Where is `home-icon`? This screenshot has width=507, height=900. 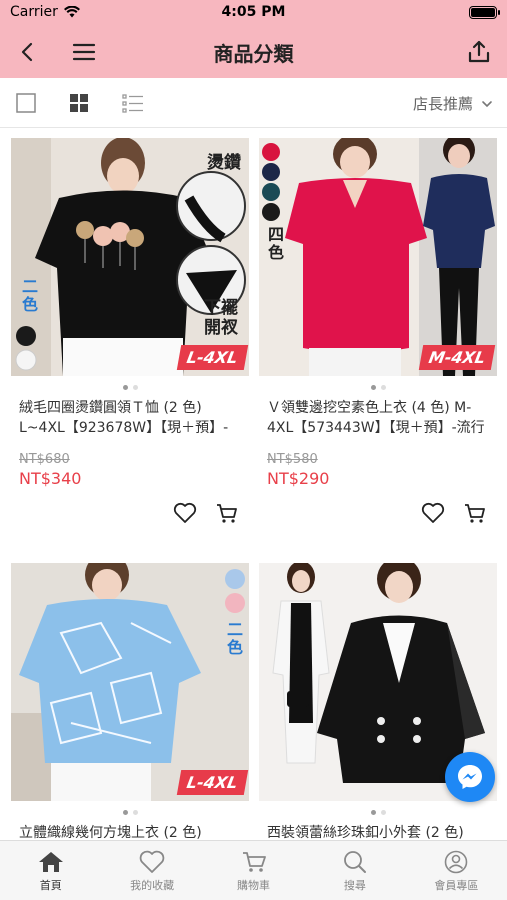 home-icon is located at coordinates (50, 862).